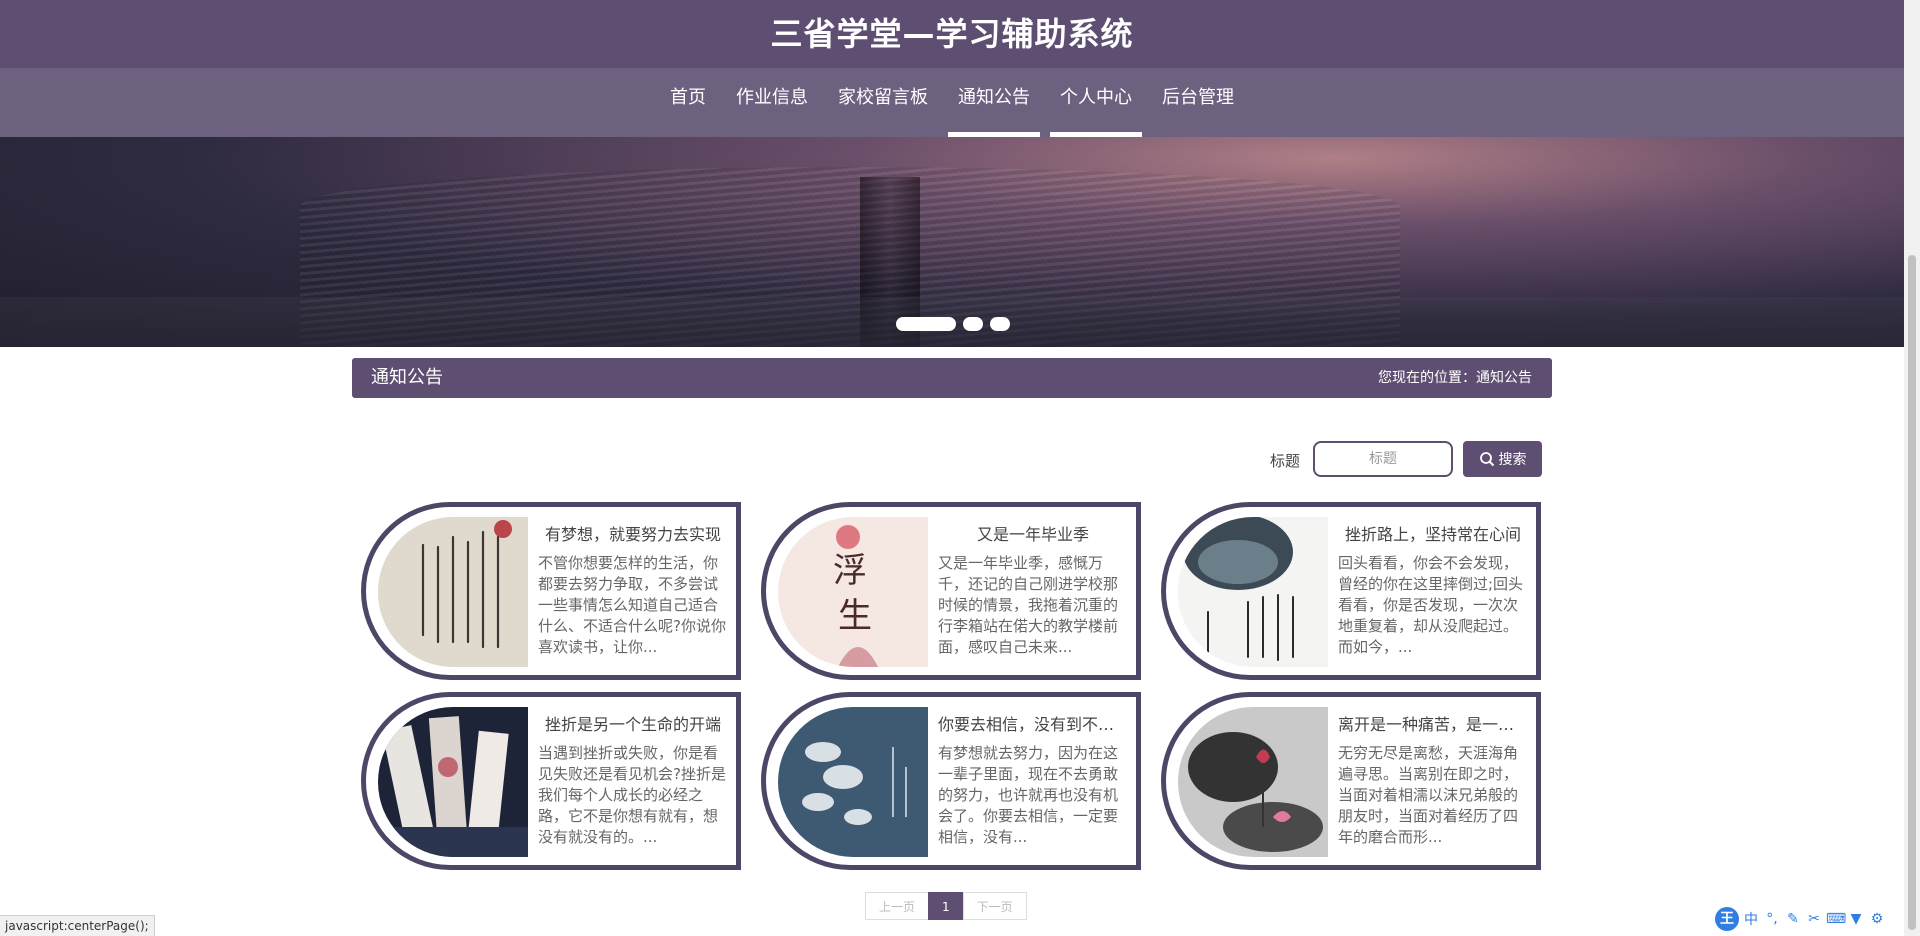 This screenshot has height=936, width=1920. What do you see at coordinates (994, 102) in the screenshot?
I see `nav-notices: 通知公告` at bounding box center [994, 102].